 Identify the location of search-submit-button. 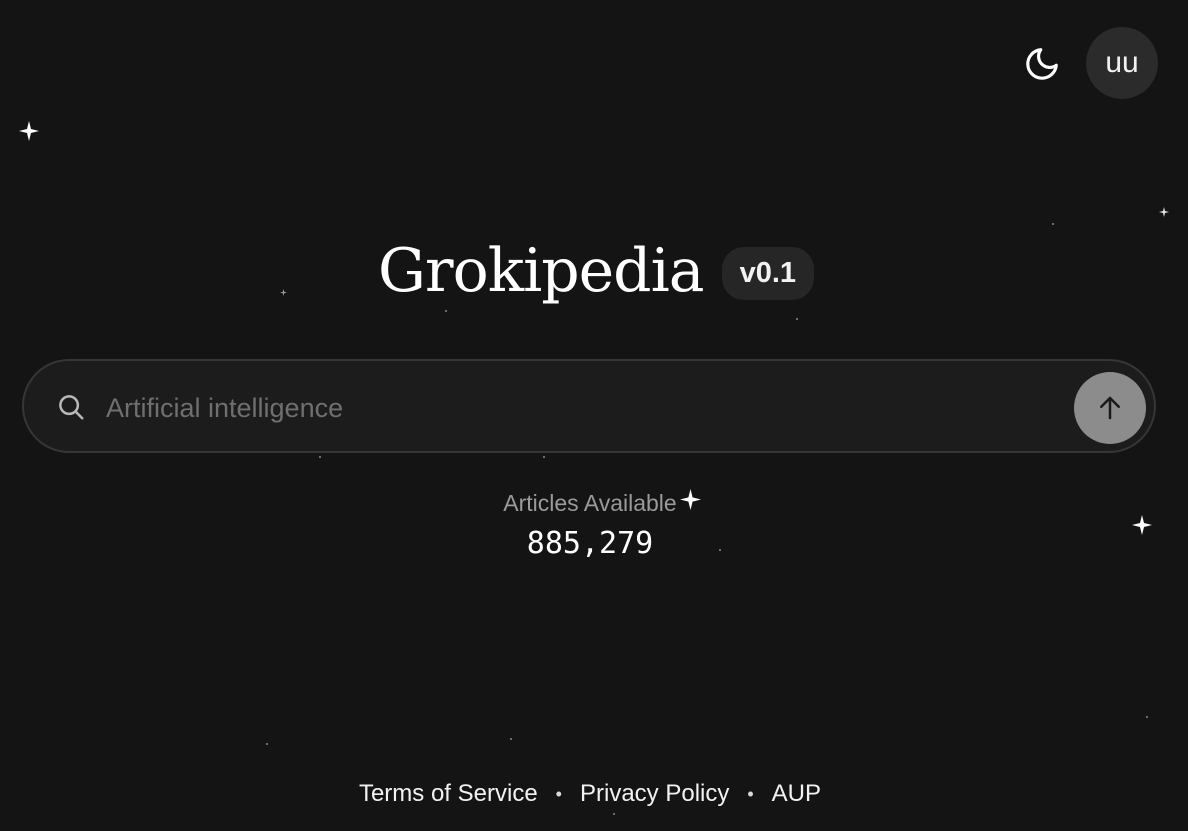
(1110, 408).